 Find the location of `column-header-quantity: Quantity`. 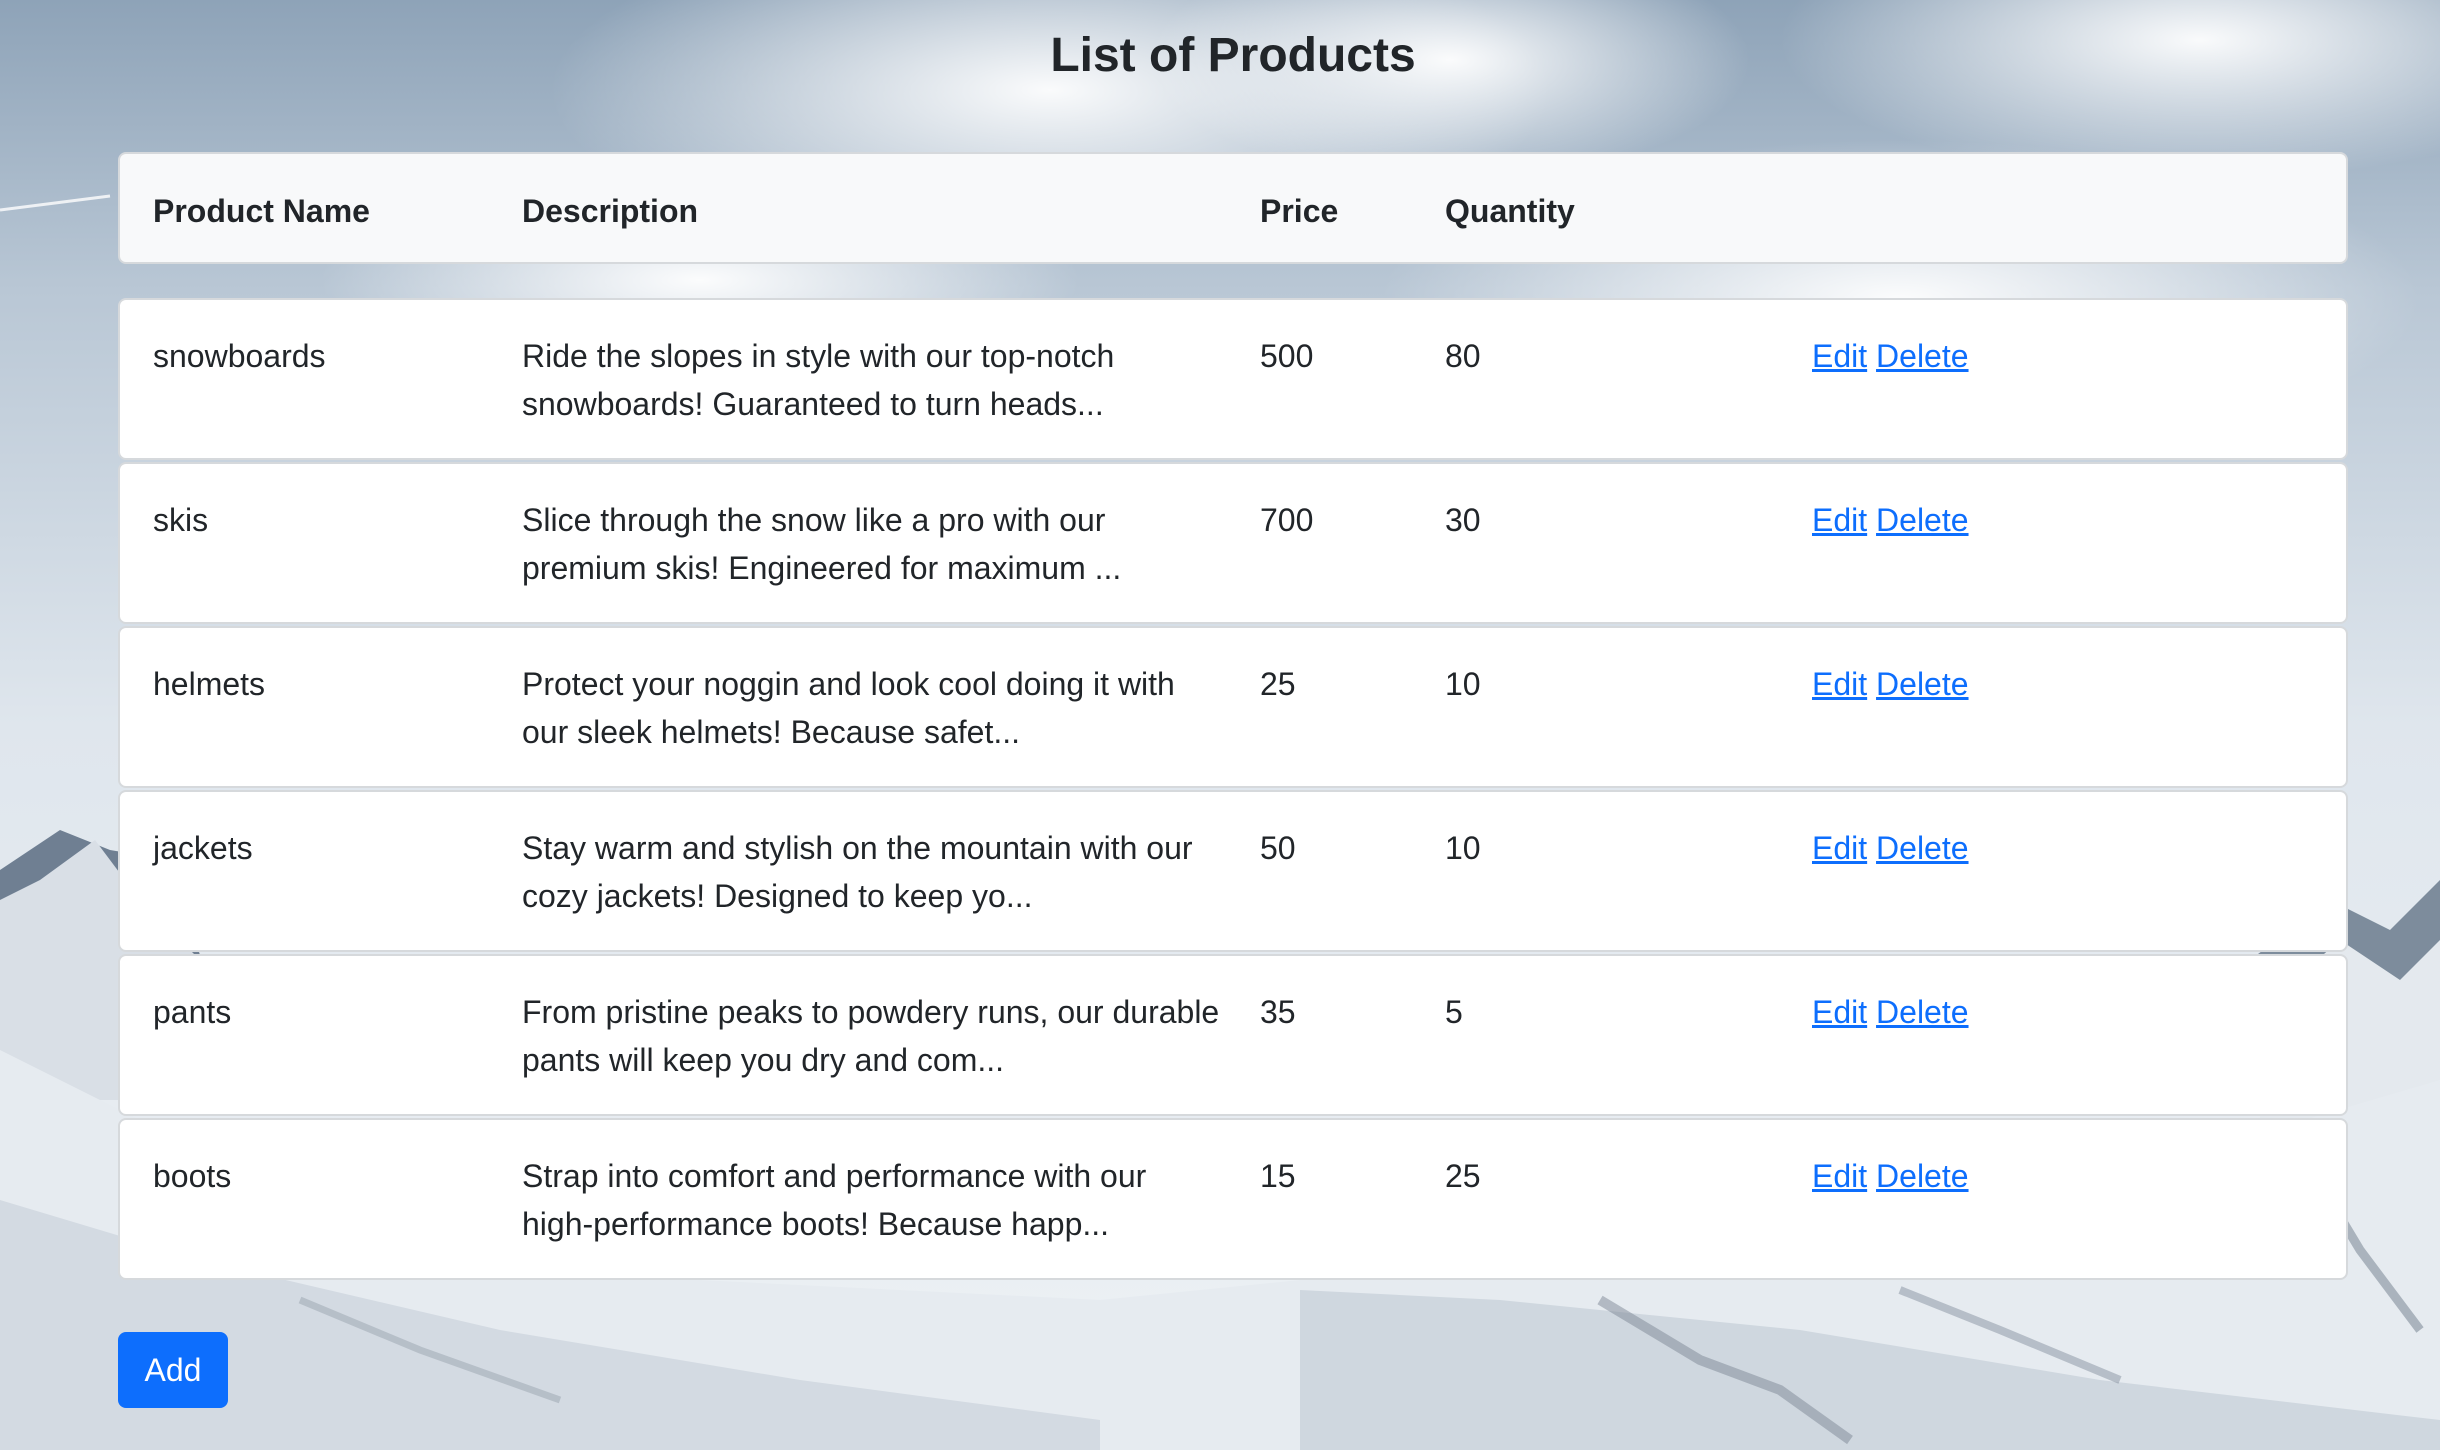

column-header-quantity: Quantity is located at coordinates (1510, 211).